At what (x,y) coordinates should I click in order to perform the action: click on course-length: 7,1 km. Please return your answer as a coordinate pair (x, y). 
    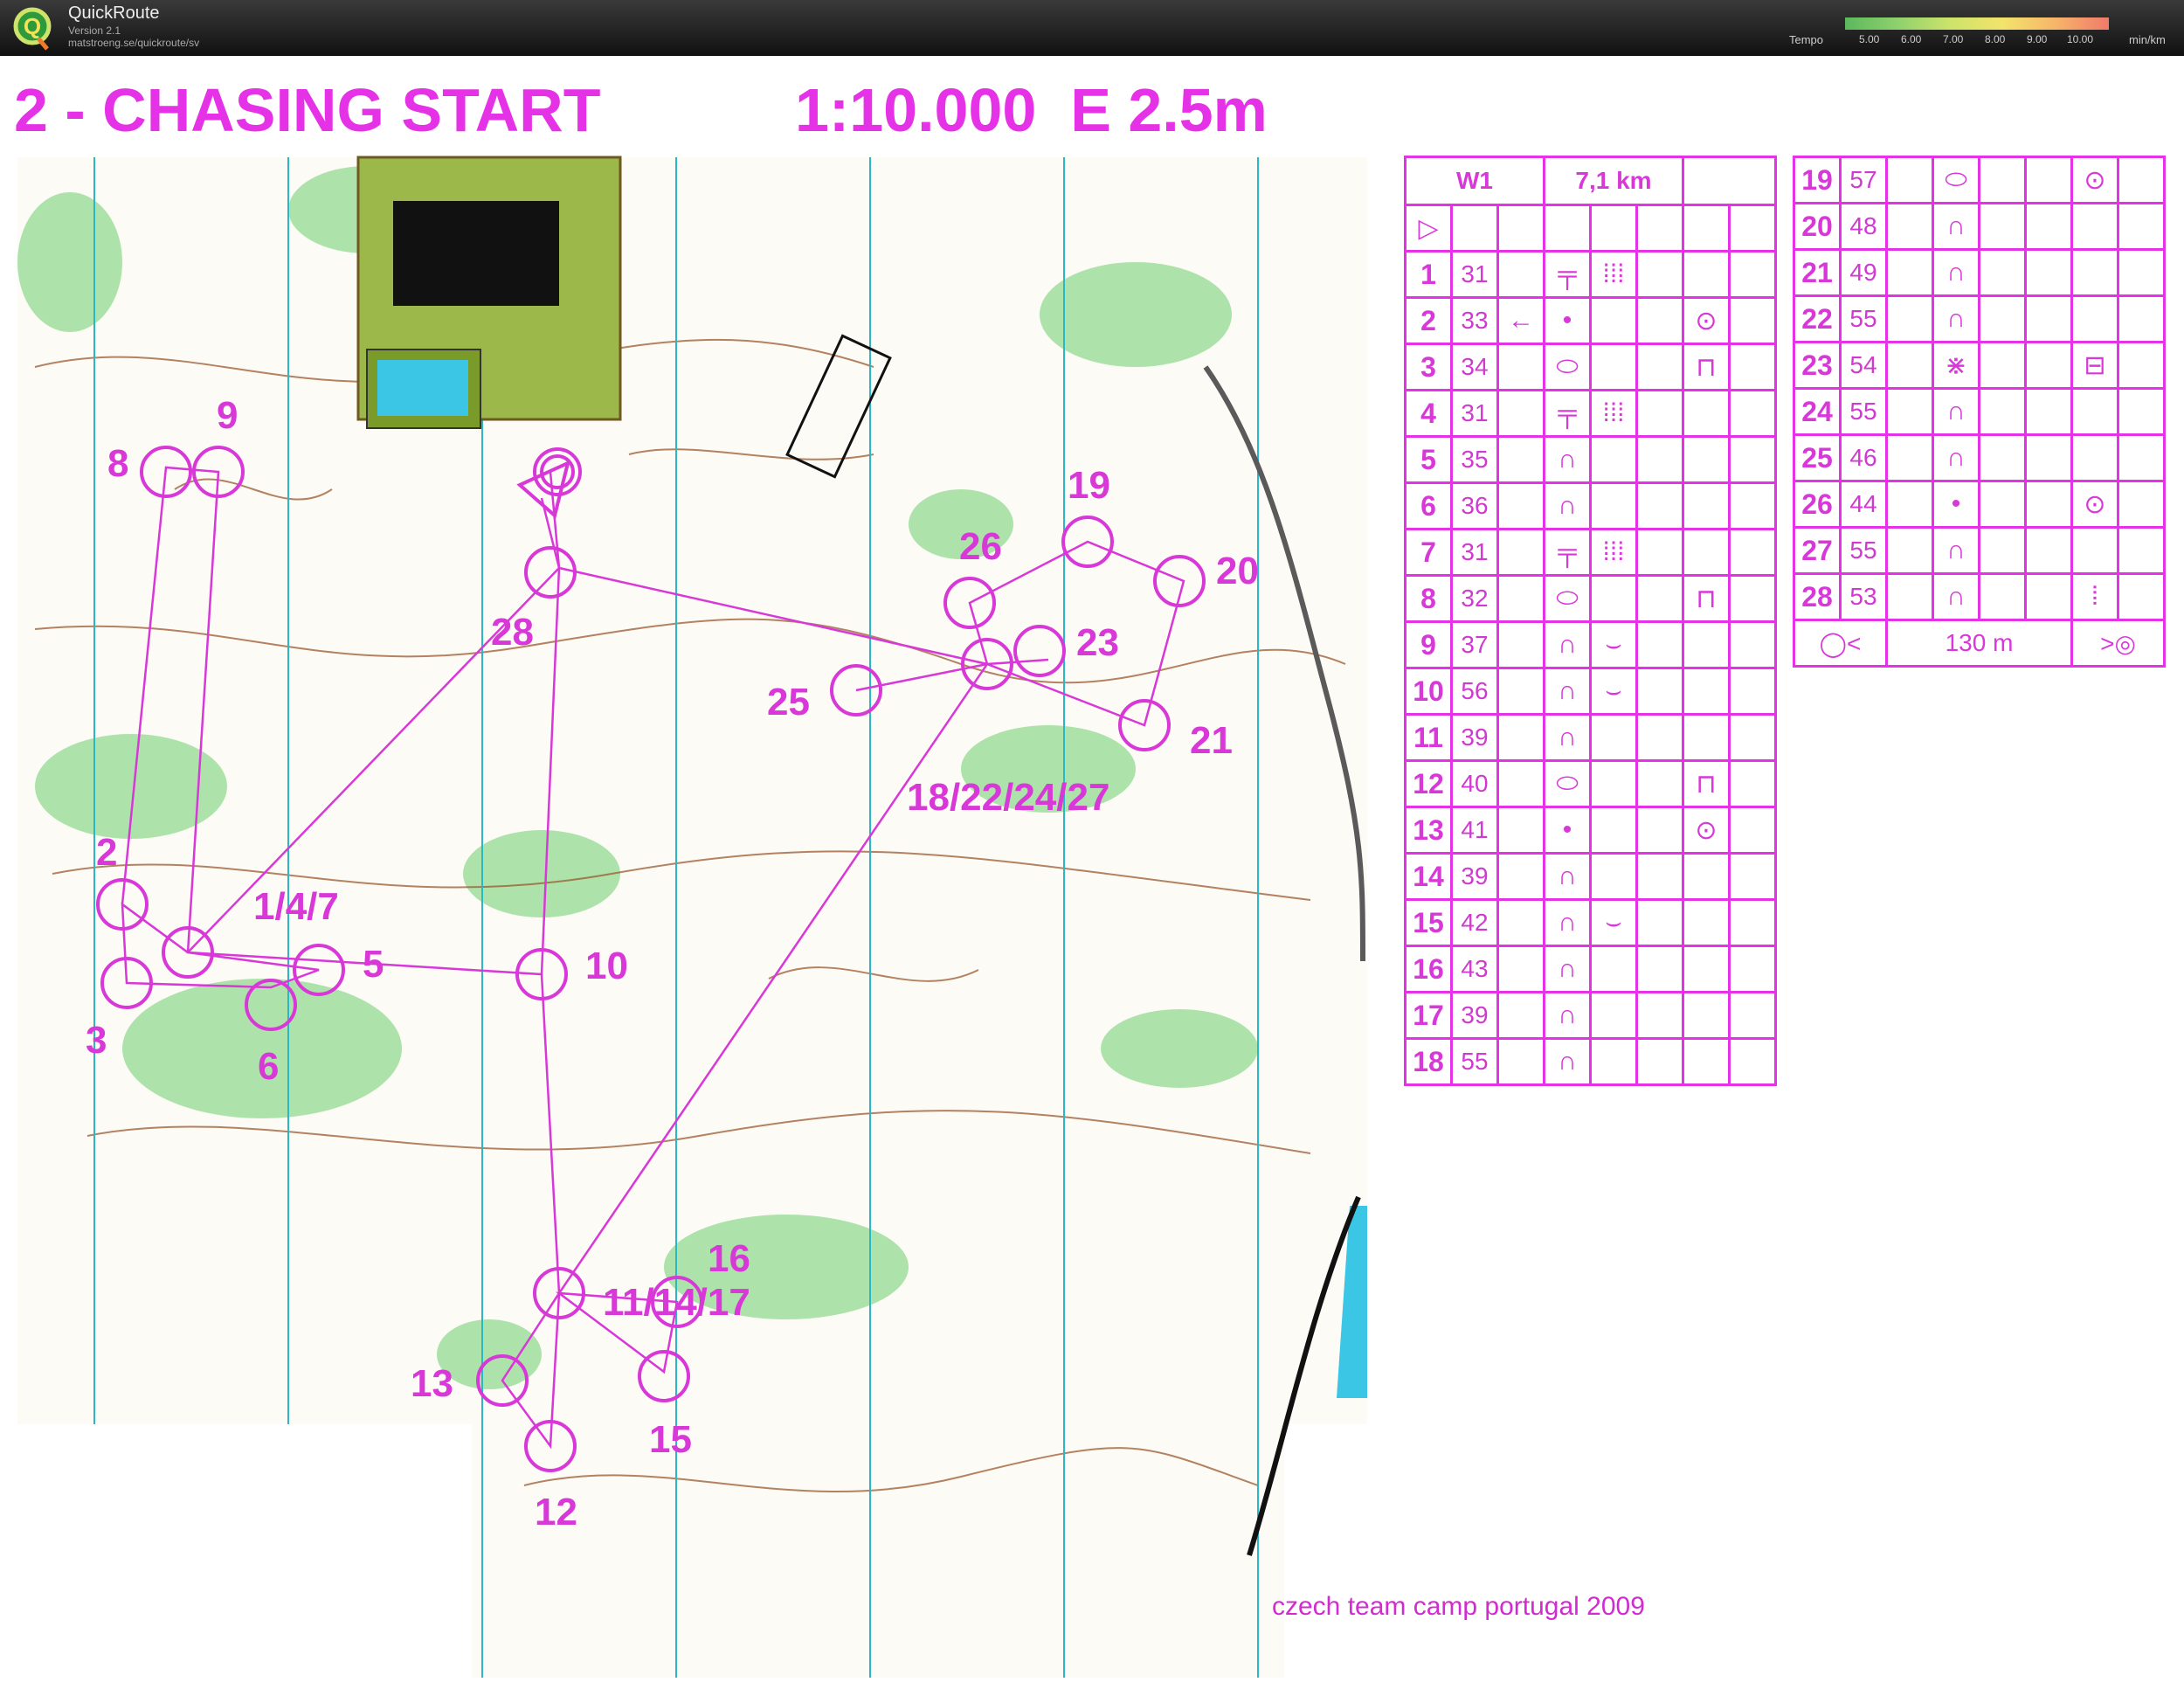
    Looking at the image, I should click on (1613, 181).